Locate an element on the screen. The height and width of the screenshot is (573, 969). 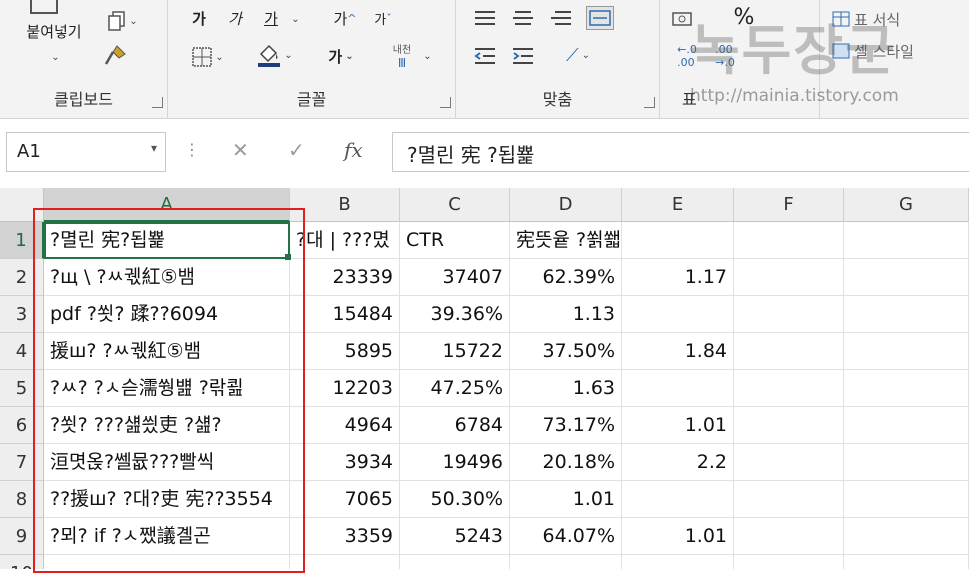
cell-b5: 12203 is located at coordinates (345, 388).